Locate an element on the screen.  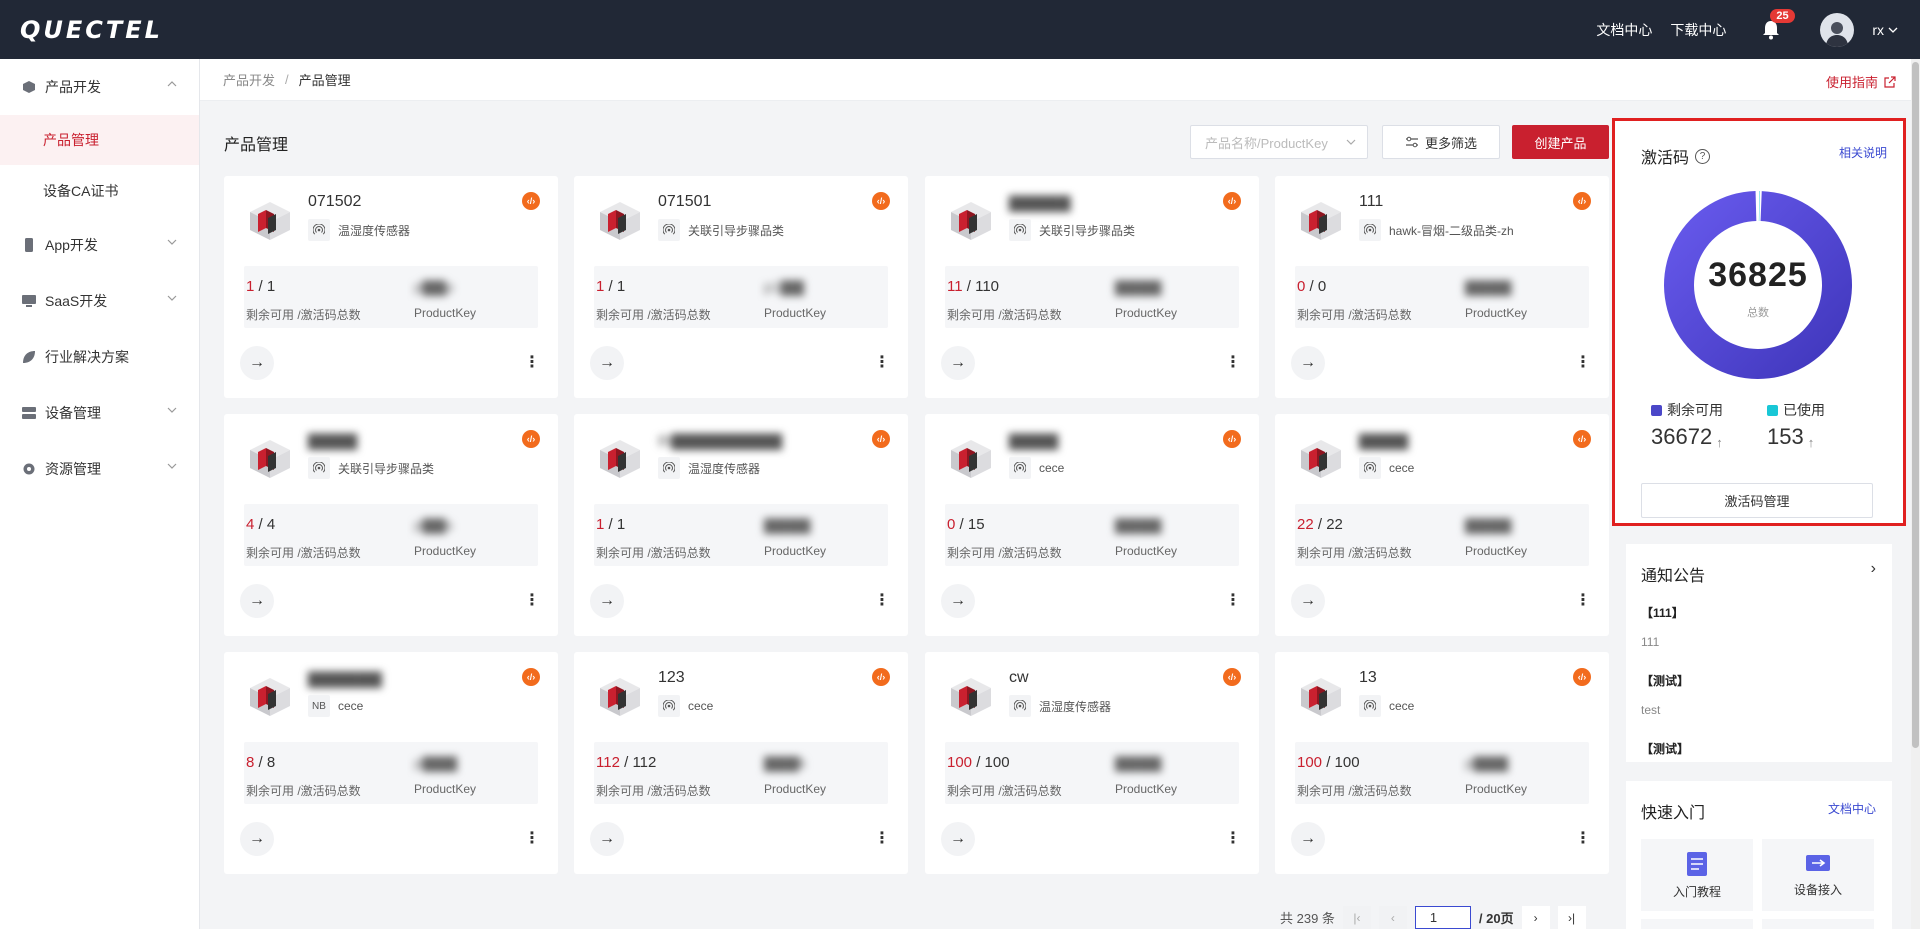
notice-item: 【测试】 is located at coordinates (1665, 748).